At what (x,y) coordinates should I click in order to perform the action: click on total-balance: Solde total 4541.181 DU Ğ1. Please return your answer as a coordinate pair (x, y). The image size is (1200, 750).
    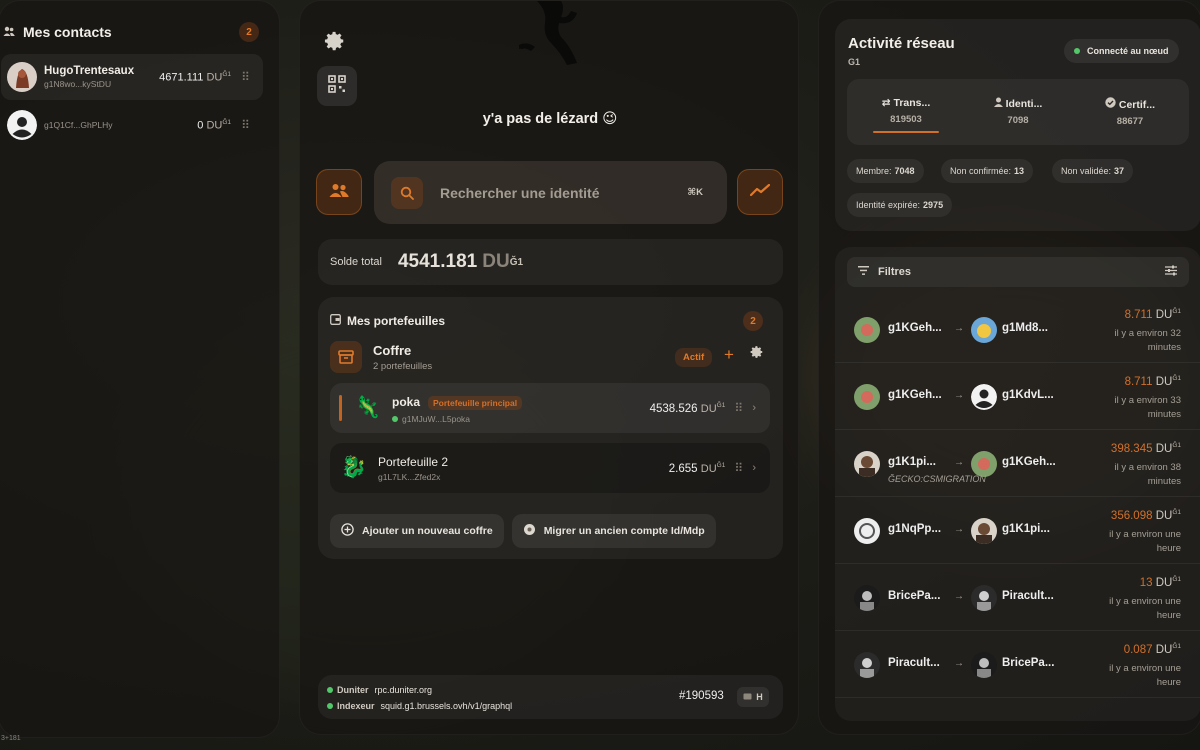
    Looking at the image, I should click on (550, 262).